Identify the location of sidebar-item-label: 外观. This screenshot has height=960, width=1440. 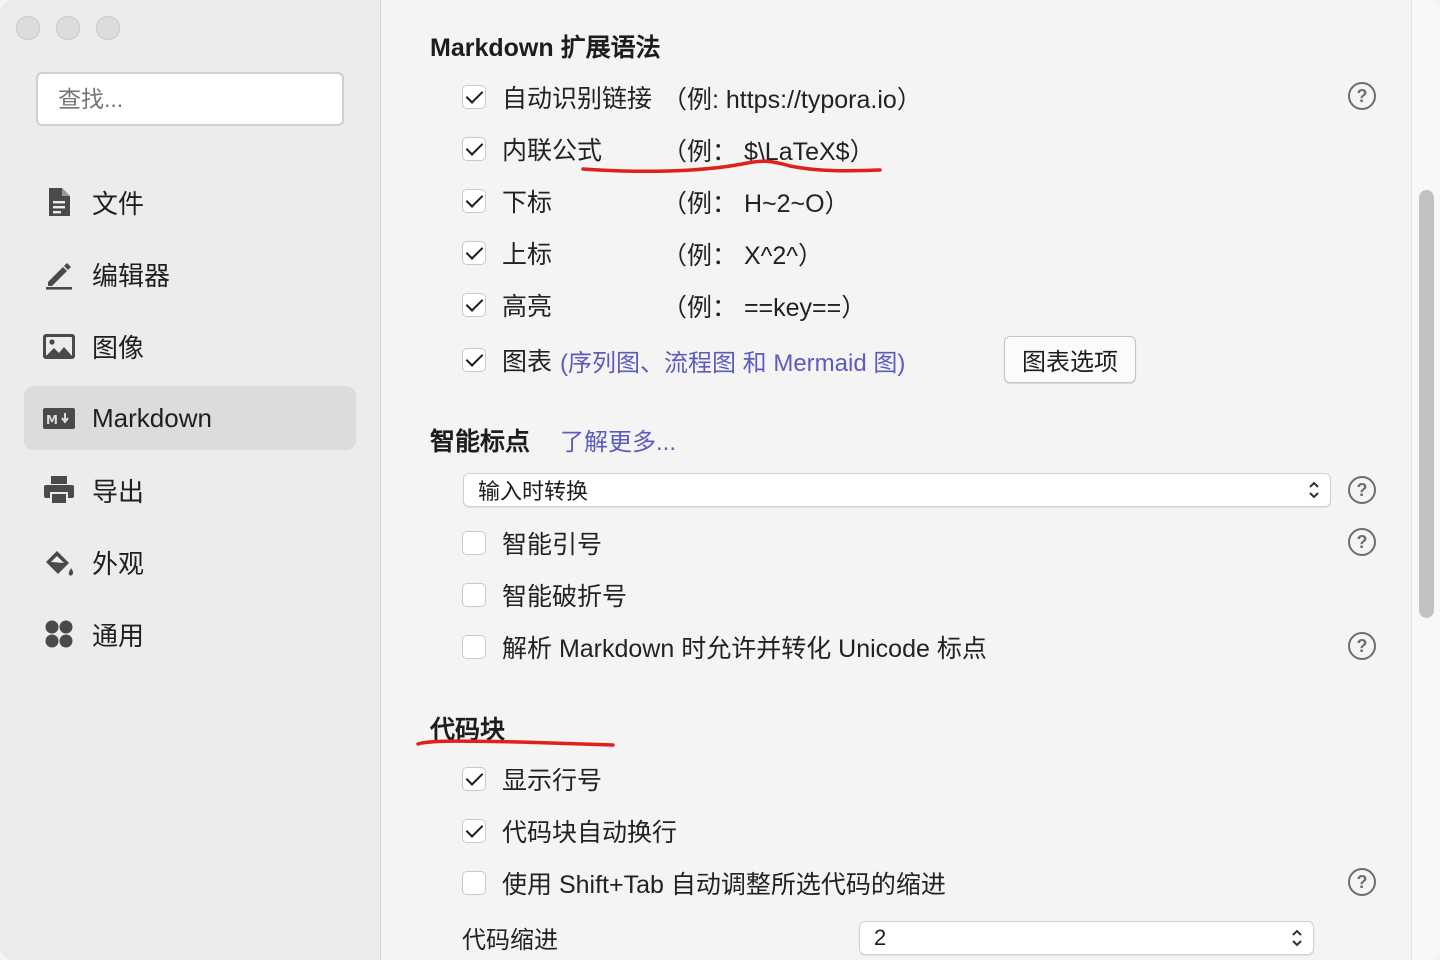
(118, 563).